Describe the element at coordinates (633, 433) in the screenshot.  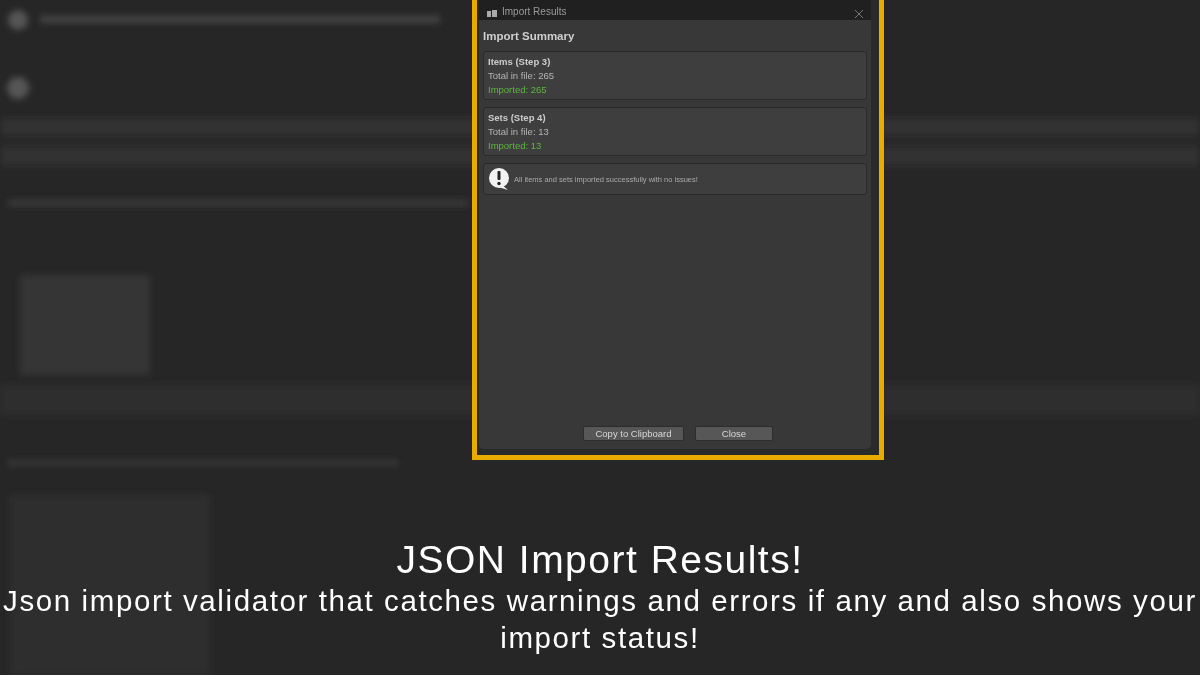
I see `copy-button: Copy to Clipboard` at that location.